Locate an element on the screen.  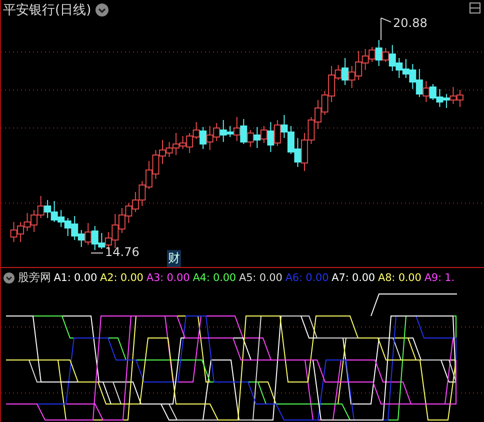
low-price-label: 14.76 is located at coordinates (122, 252).